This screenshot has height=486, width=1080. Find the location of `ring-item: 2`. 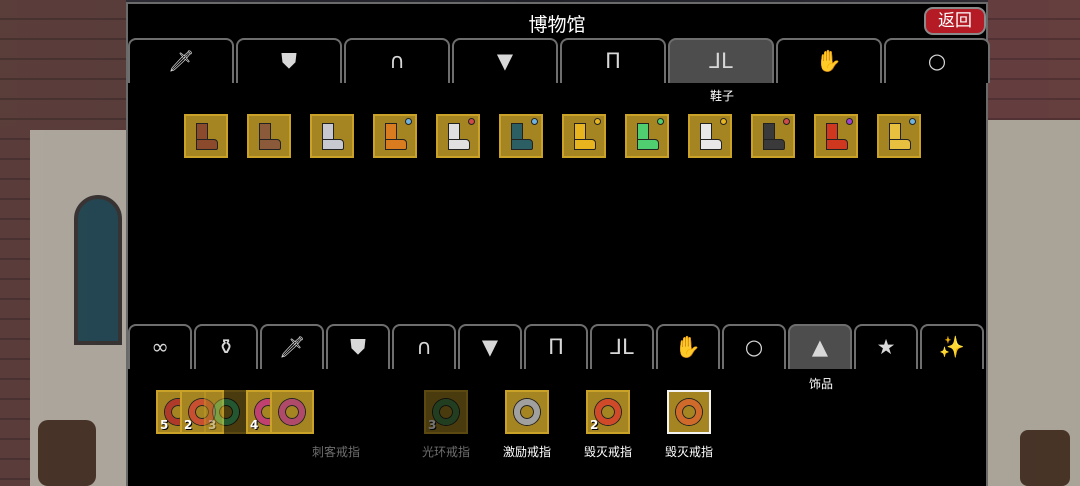

ring-item: 2 is located at coordinates (608, 412).